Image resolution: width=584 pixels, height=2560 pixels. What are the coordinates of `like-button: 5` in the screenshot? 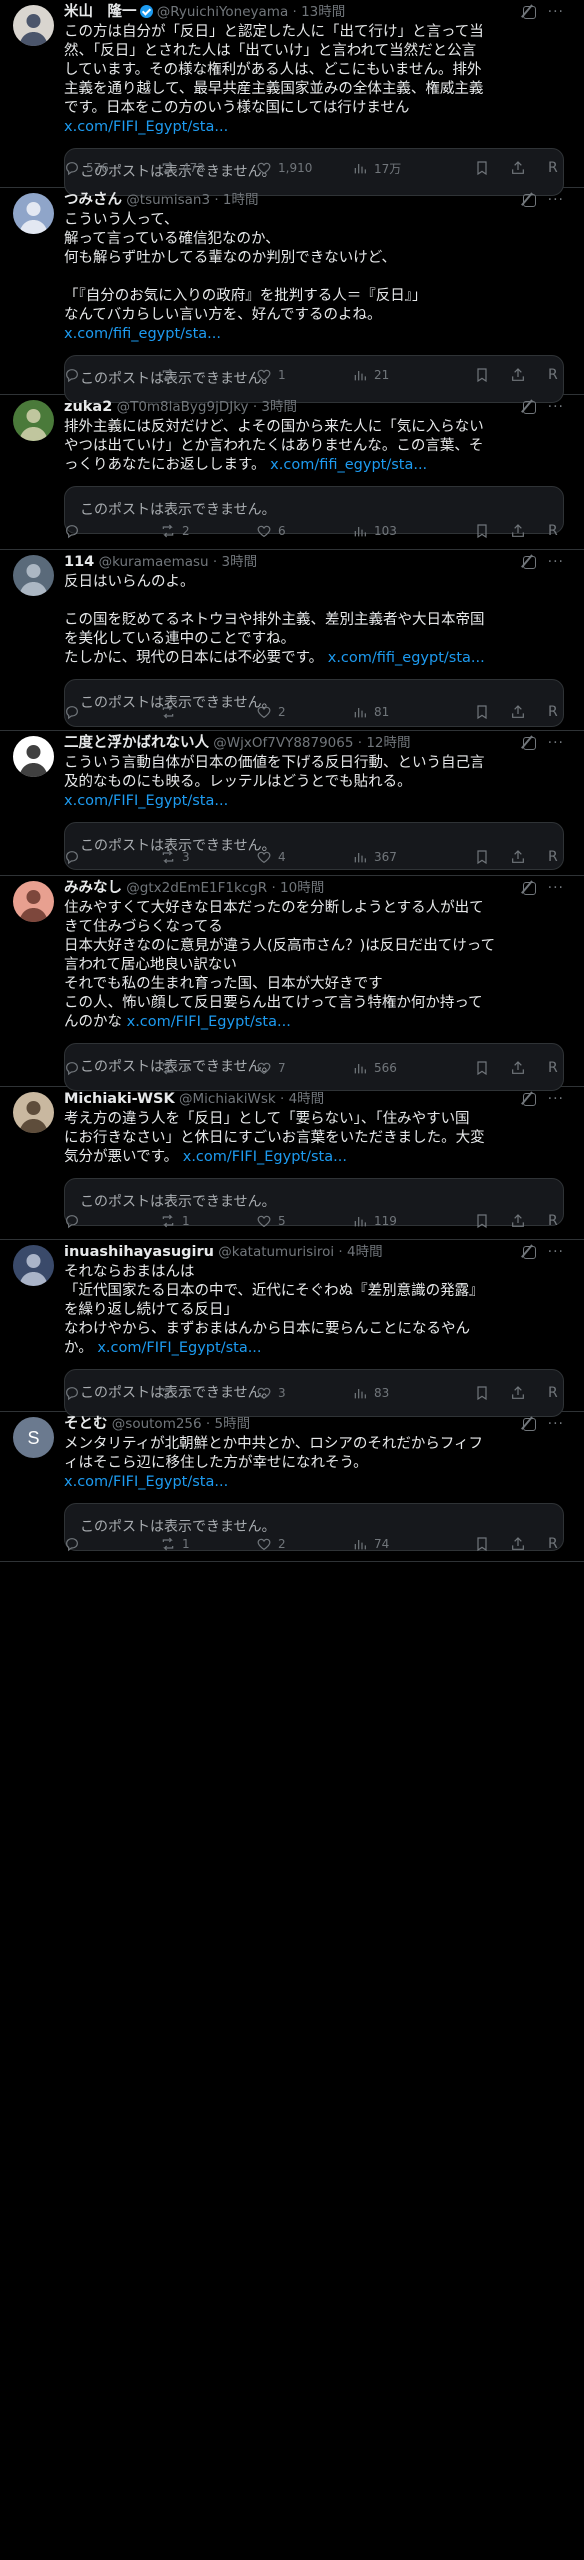 It's located at (271, 1221).